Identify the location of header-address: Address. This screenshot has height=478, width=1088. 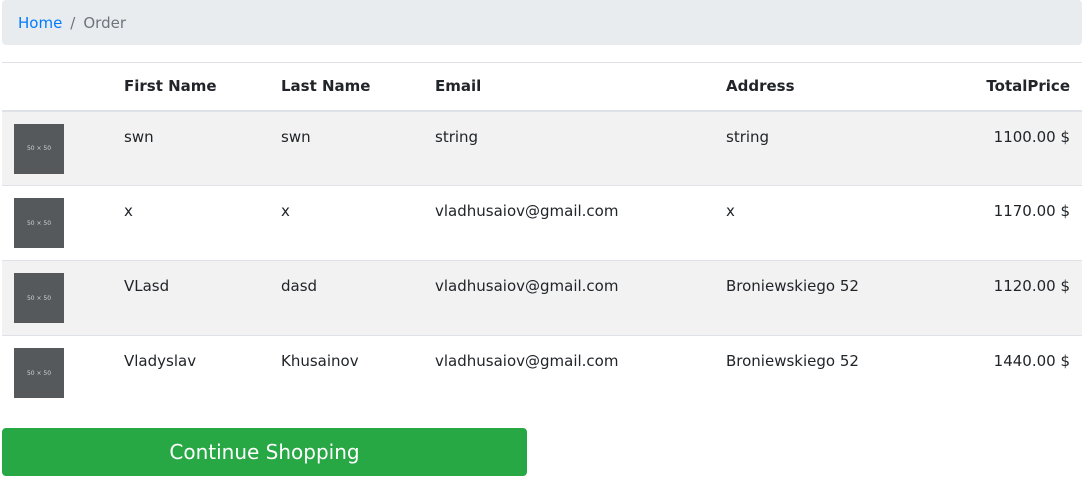
(824, 87).